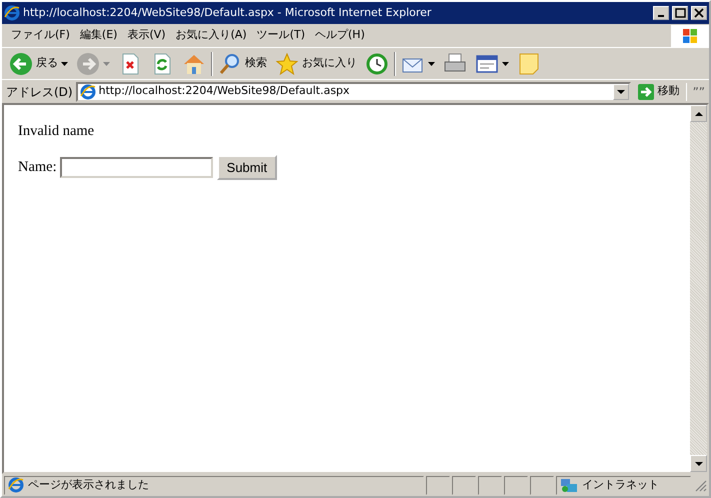 The width and height of the screenshot is (711, 498). What do you see at coordinates (227, 12) in the screenshot?
I see `window-title: http://localhost:2204/WebSite98/Default.aspx - Microsoft Internet Explorer` at bounding box center [227, 12].